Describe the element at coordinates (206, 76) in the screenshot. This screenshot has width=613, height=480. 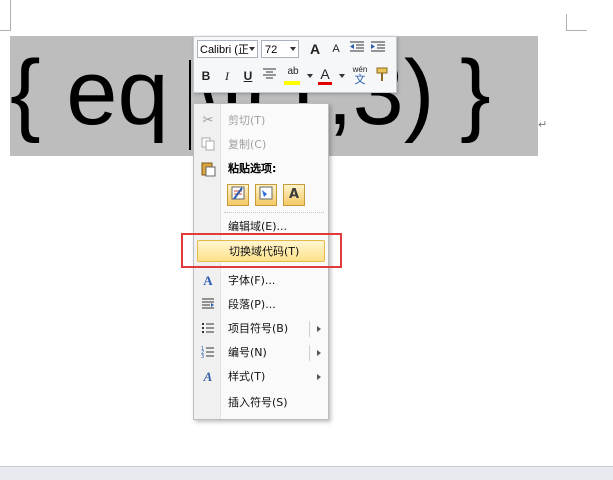
I see `bold-button: B` at that location.